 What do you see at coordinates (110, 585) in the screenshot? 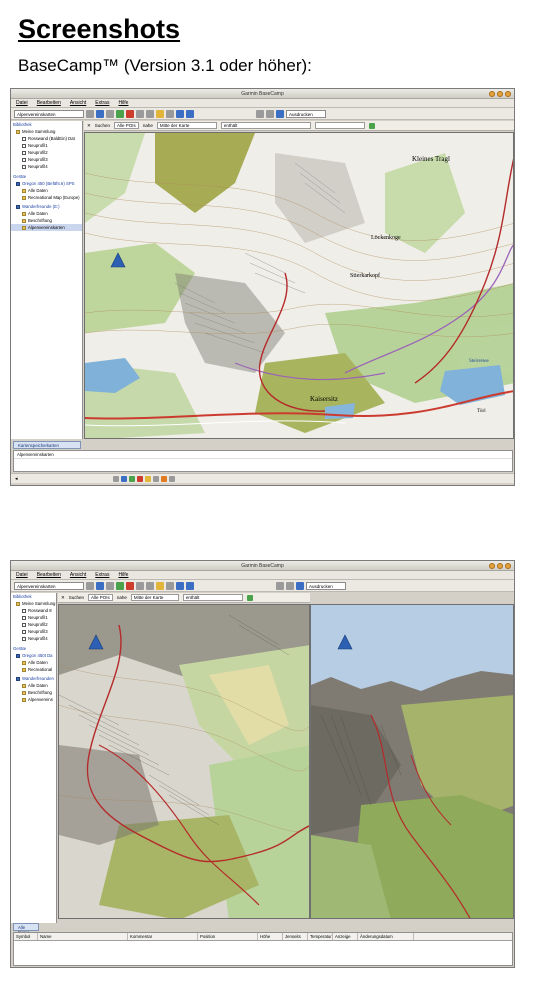
I see `pan-icon` at bounding box center [110, 585].